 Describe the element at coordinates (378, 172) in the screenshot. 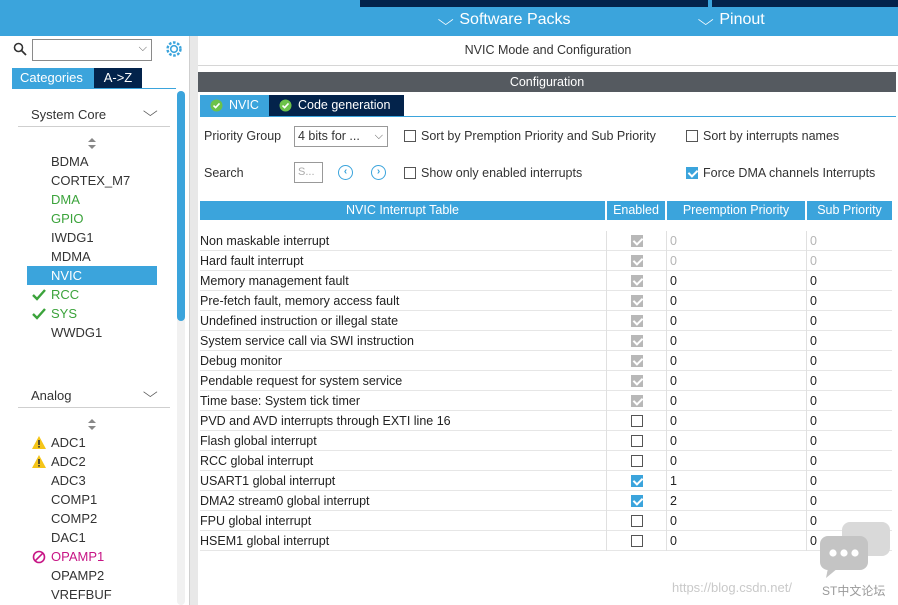

I see `search-next-icon: ›` at that location.